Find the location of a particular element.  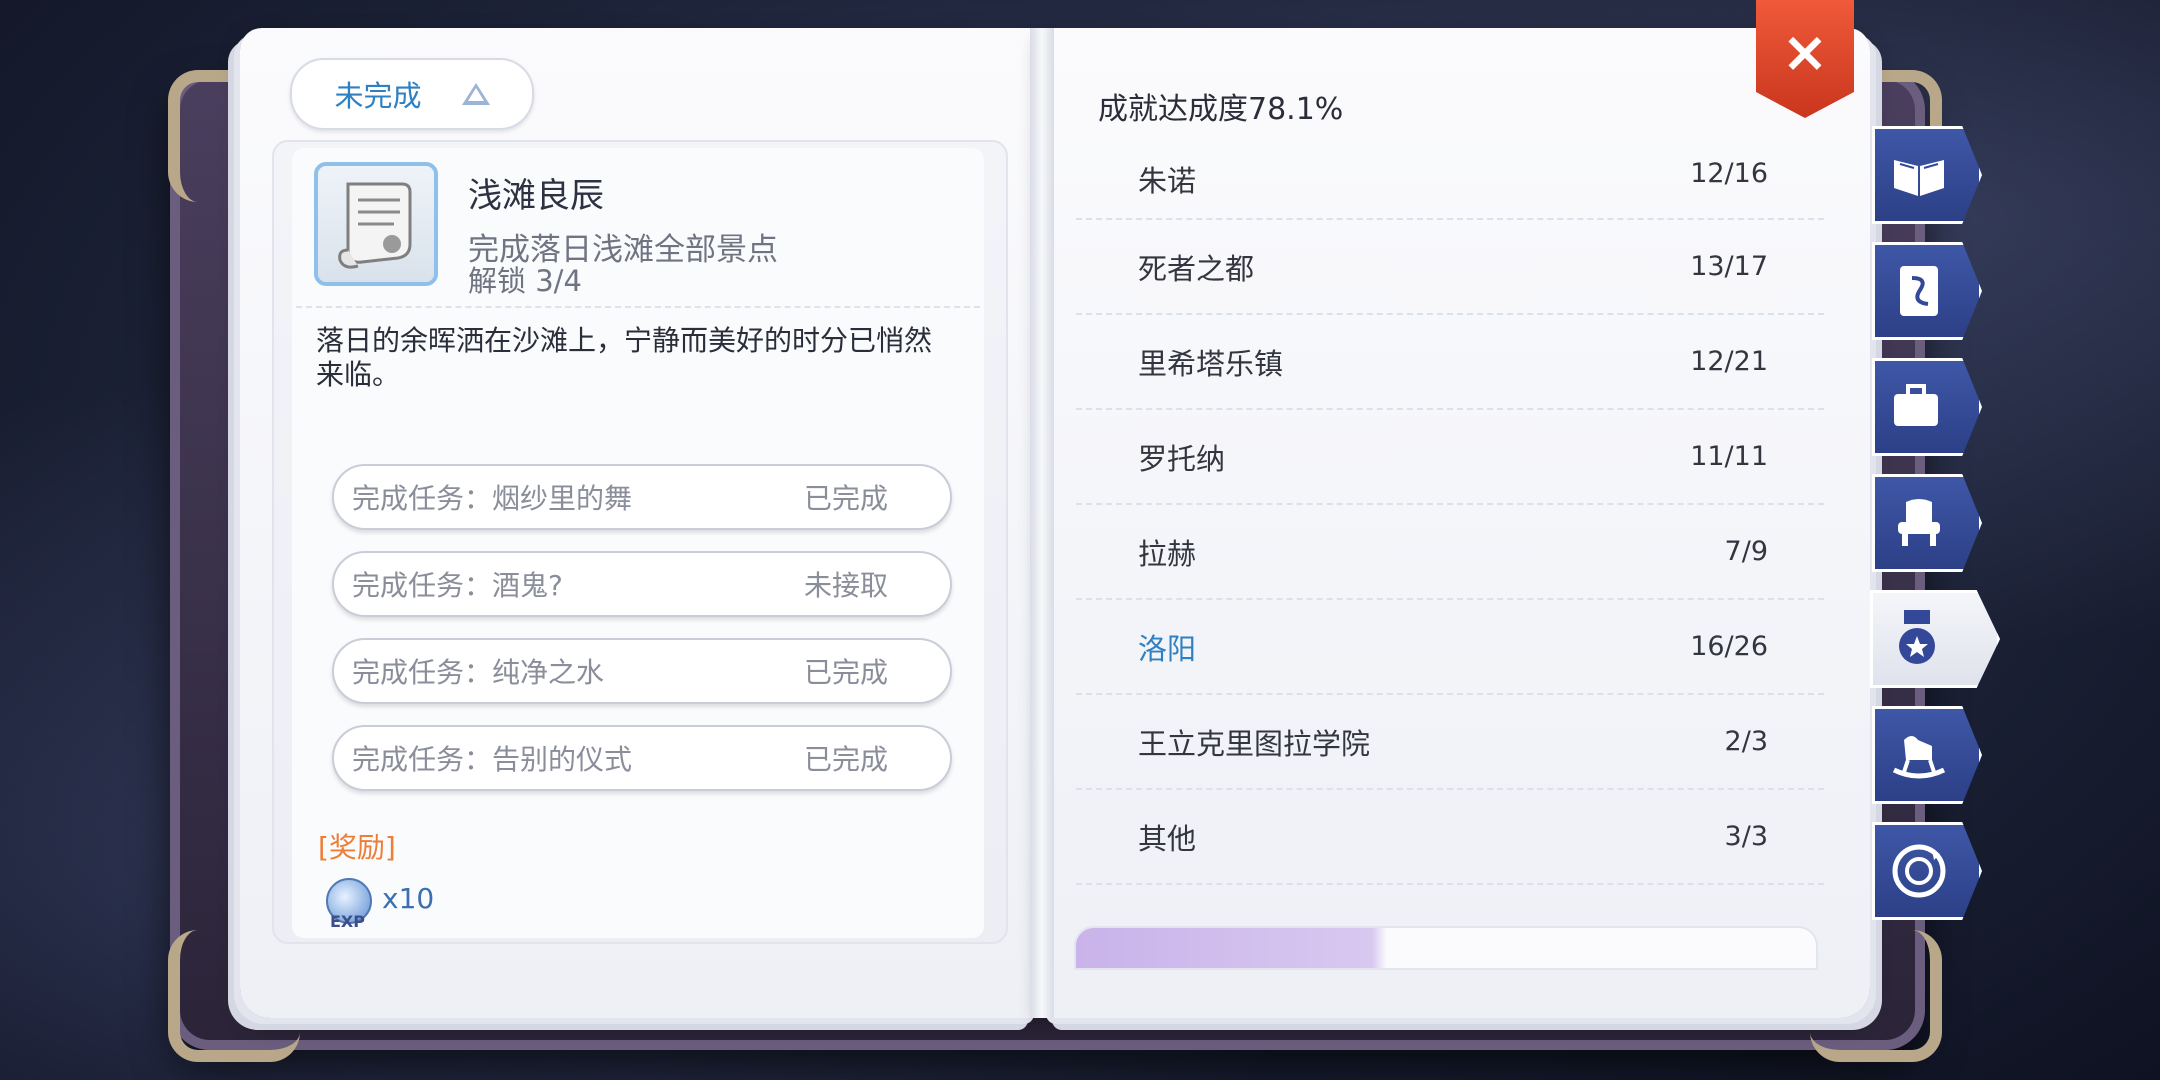

area-row-luoyang: 洛阳 16/26 is located at coordinates (1450, 647).